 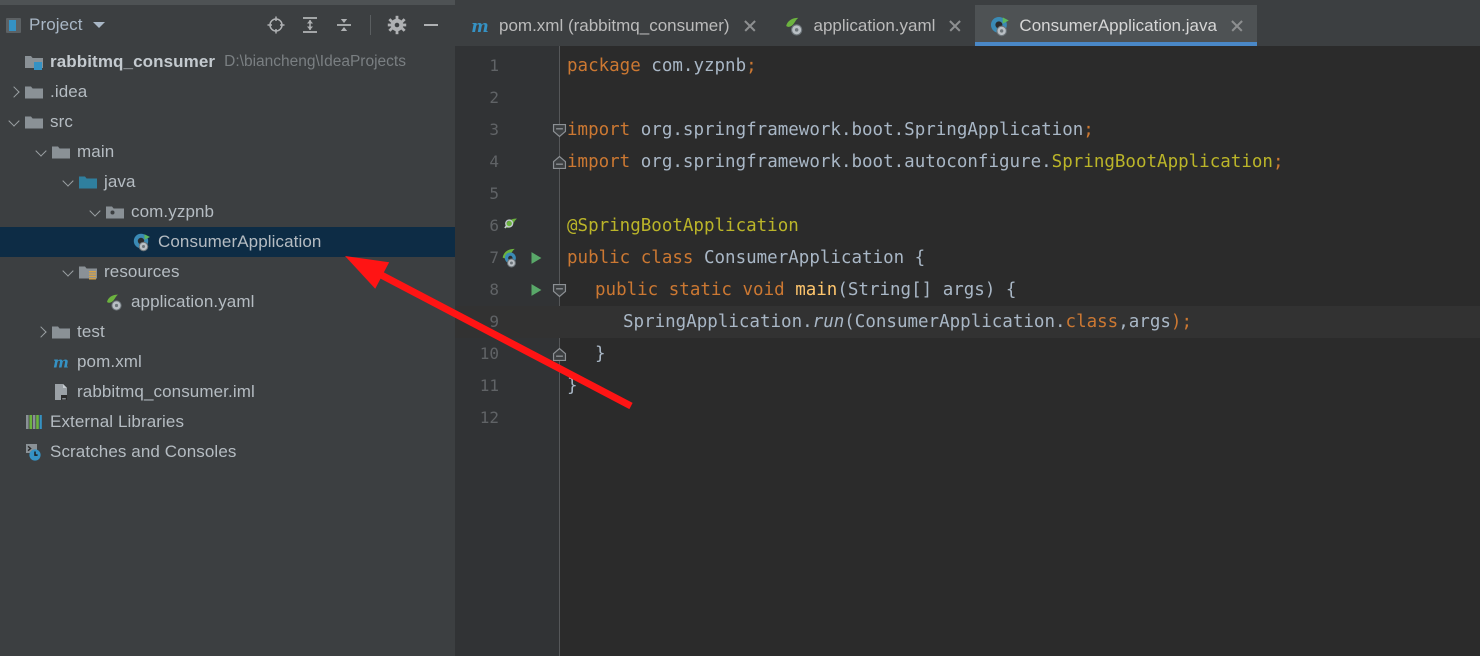 I want to click on code-token: public class, so click(x=635, y=258).